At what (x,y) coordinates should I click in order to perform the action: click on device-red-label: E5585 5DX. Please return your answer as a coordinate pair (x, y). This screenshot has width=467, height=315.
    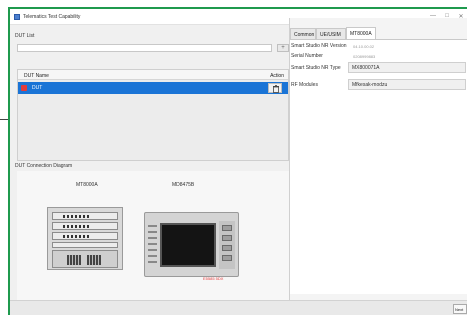
    Looking at the image, I should click on (213, 278).